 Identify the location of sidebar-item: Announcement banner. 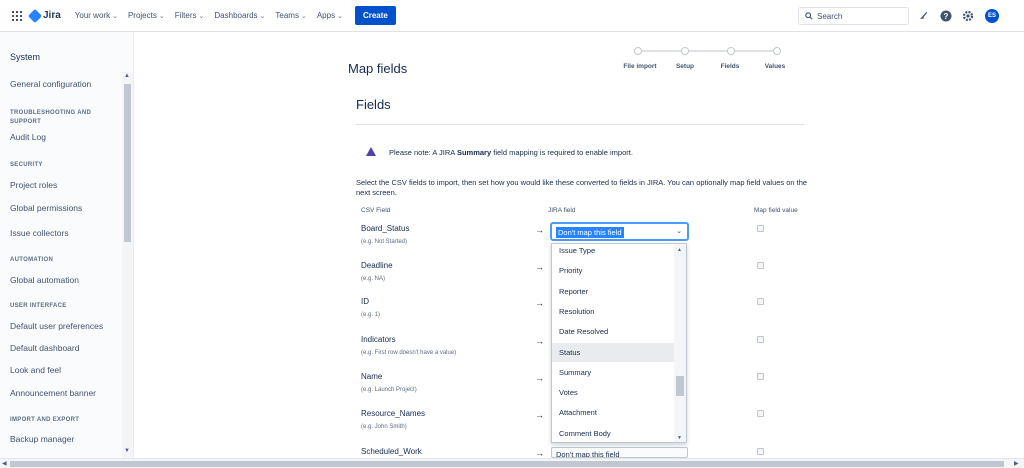
(53, 393).